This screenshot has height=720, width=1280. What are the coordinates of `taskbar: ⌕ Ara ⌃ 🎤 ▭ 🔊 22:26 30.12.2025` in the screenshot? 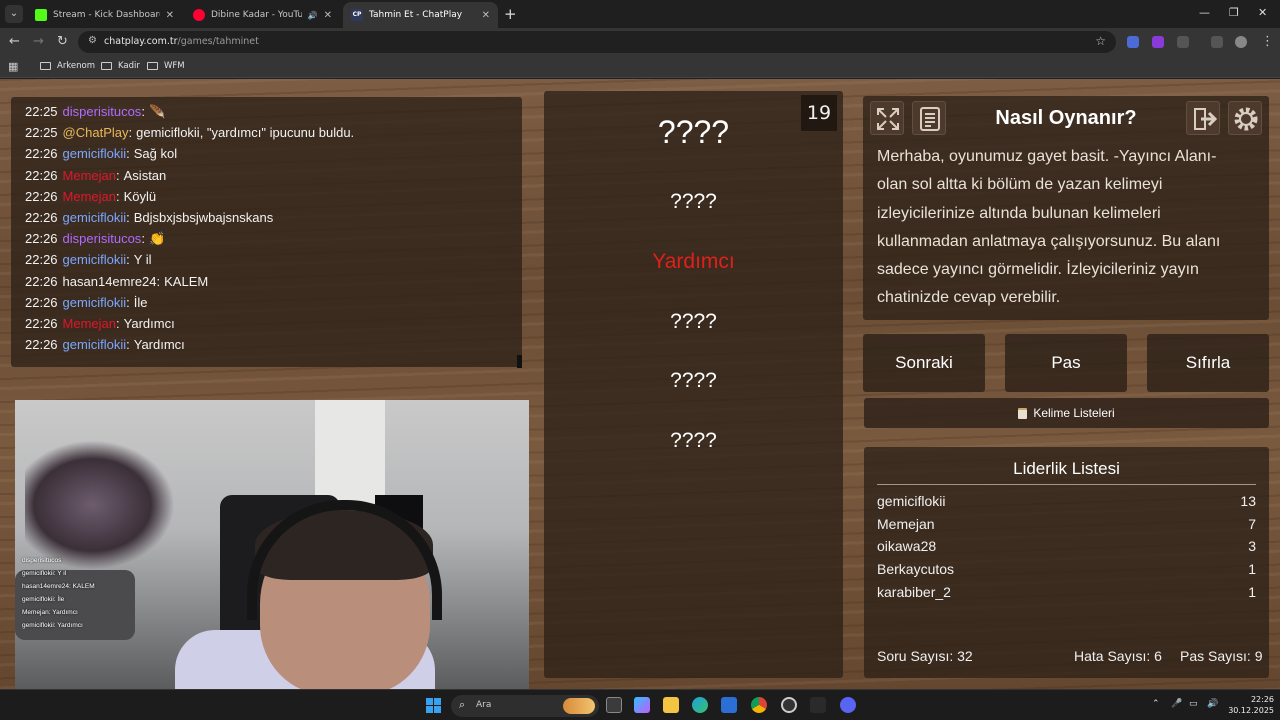 It's located at (640, 704).